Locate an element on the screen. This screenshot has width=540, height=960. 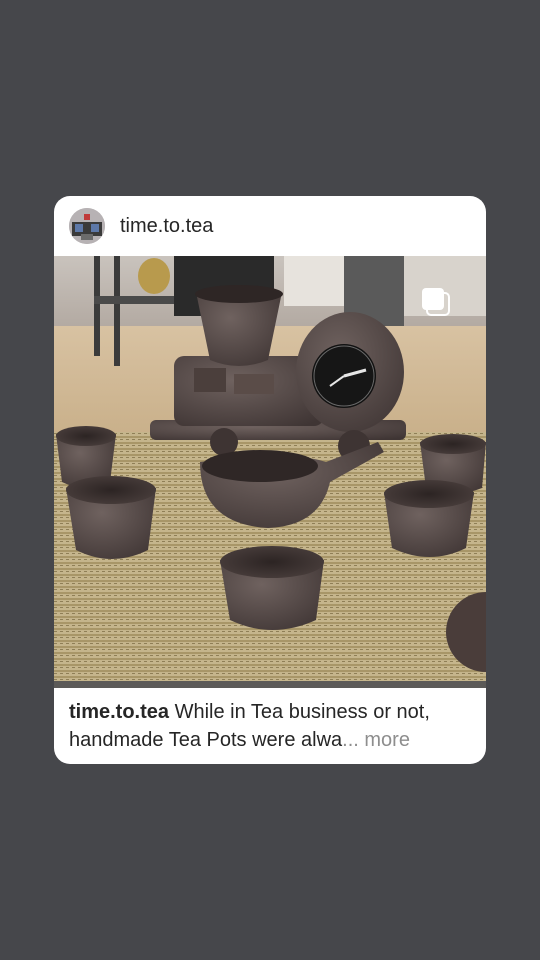
post-header: time.to.tea is located at coordinates (270, 226).